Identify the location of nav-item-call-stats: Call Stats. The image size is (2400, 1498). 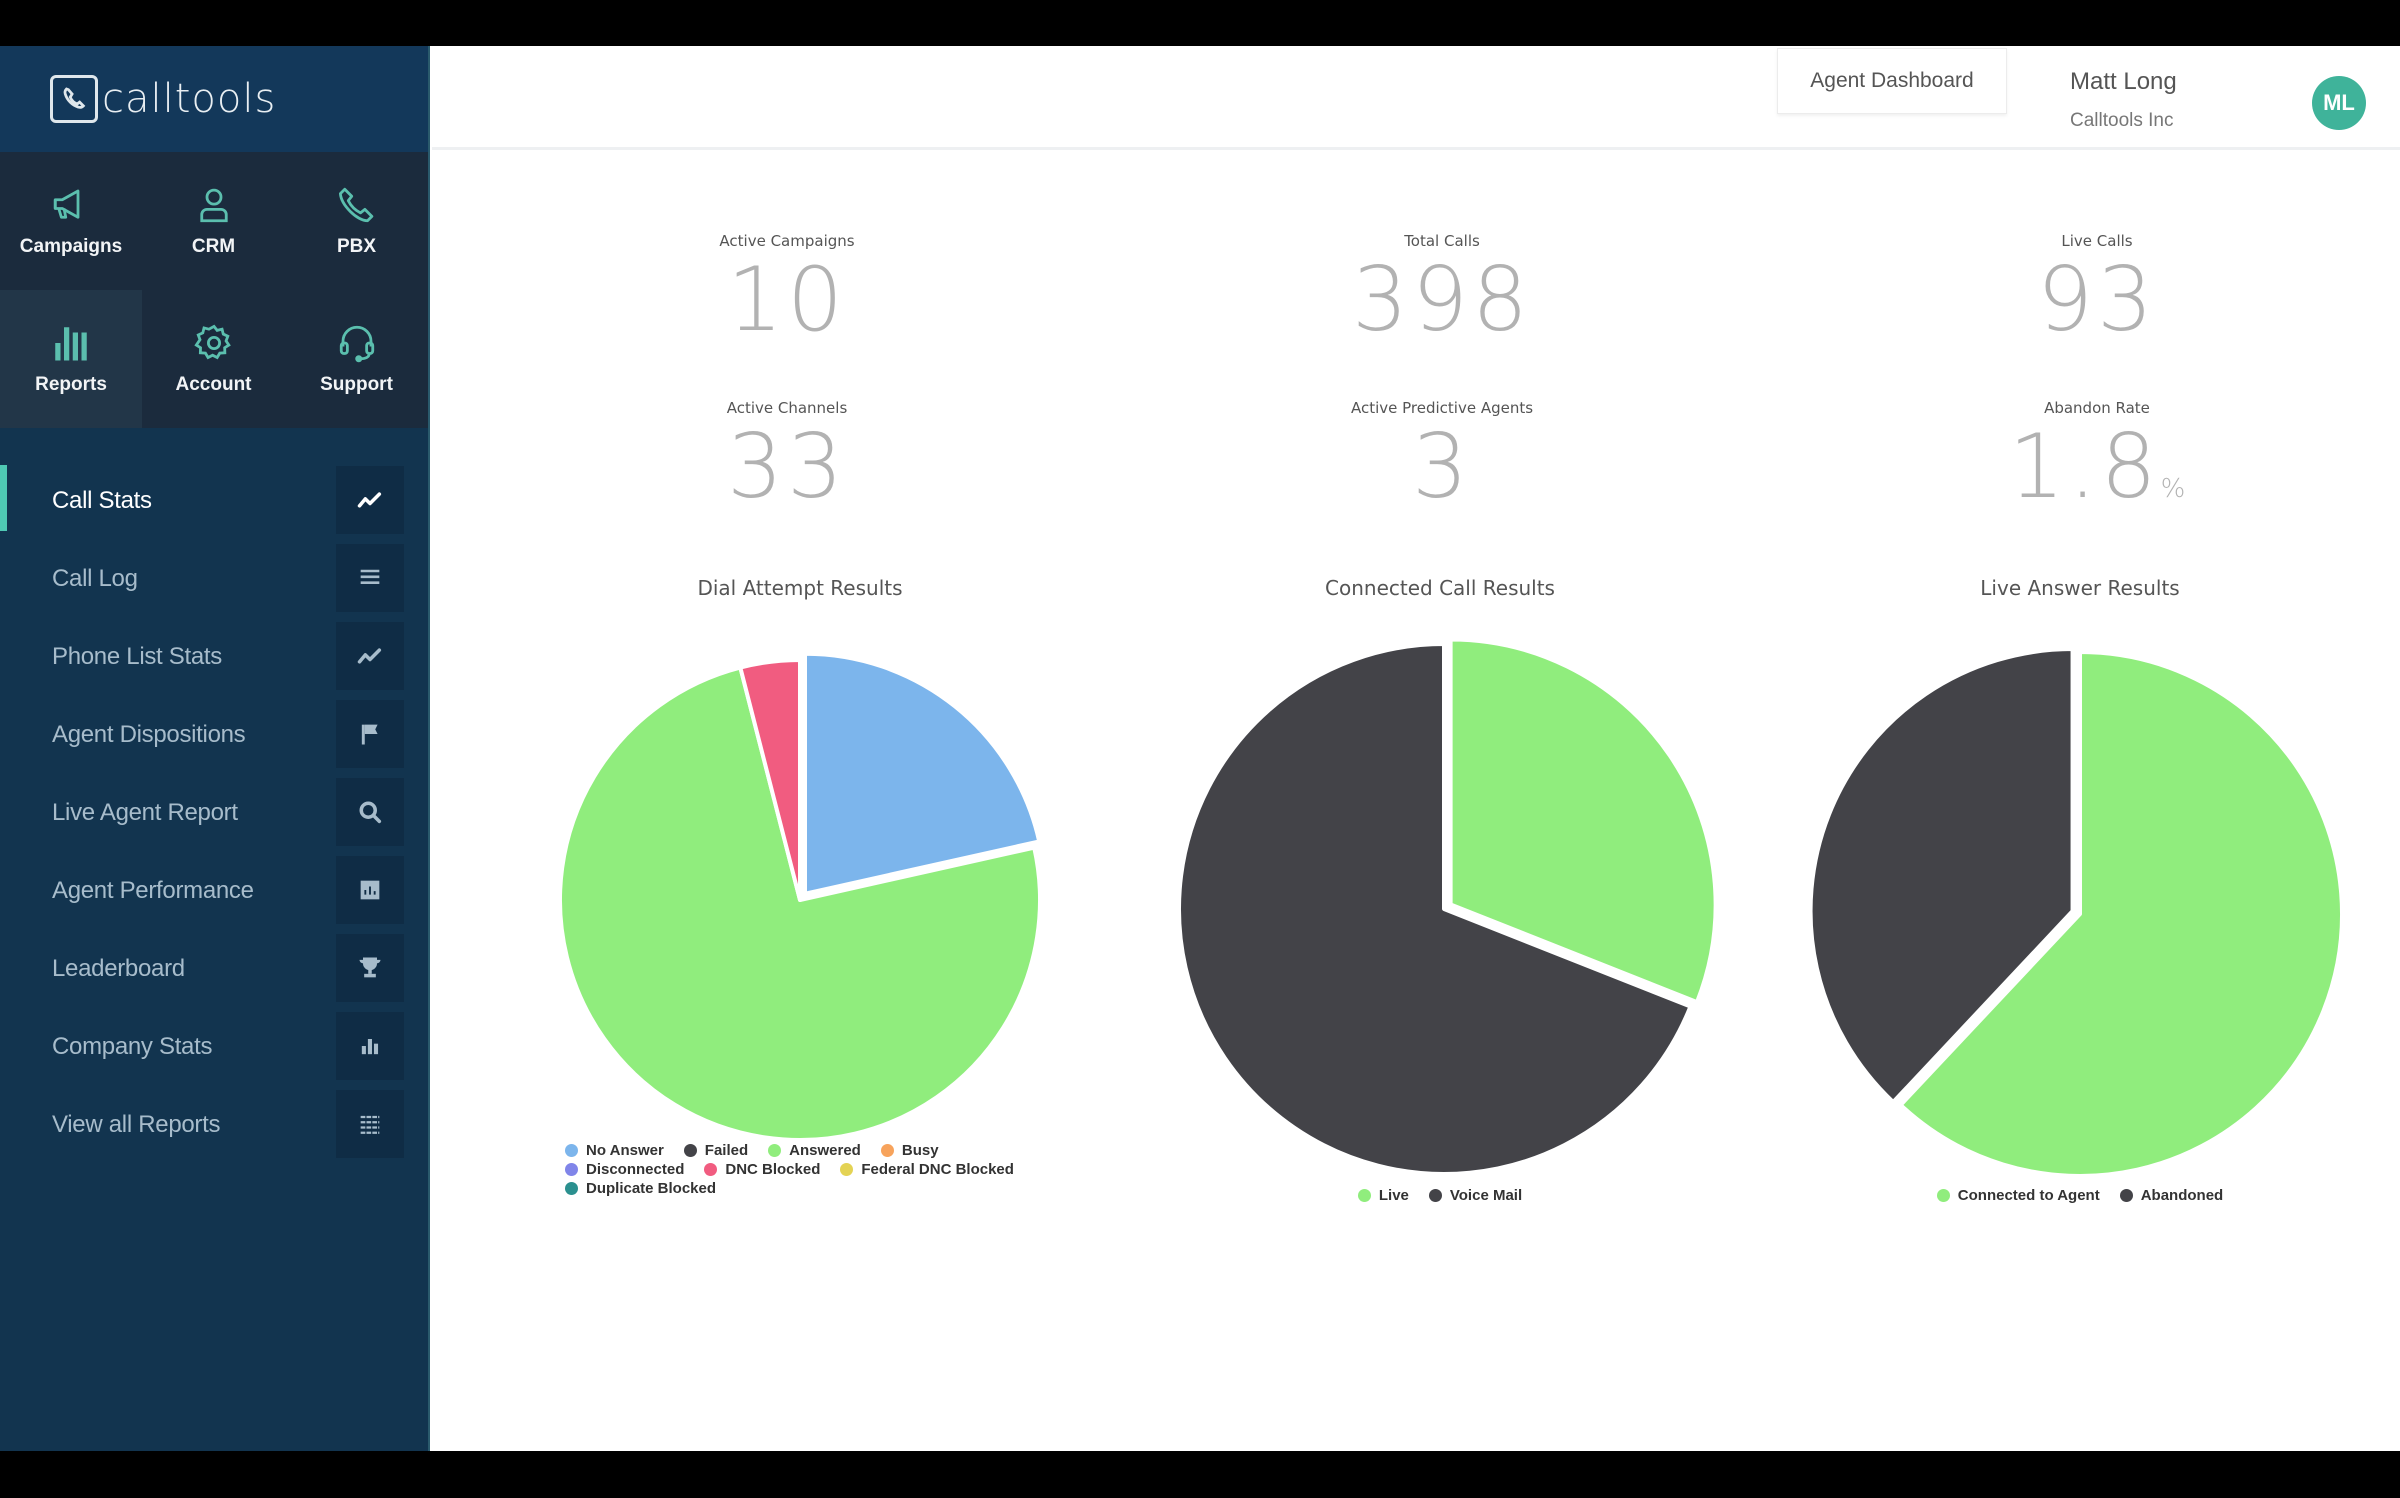
(214, 501).